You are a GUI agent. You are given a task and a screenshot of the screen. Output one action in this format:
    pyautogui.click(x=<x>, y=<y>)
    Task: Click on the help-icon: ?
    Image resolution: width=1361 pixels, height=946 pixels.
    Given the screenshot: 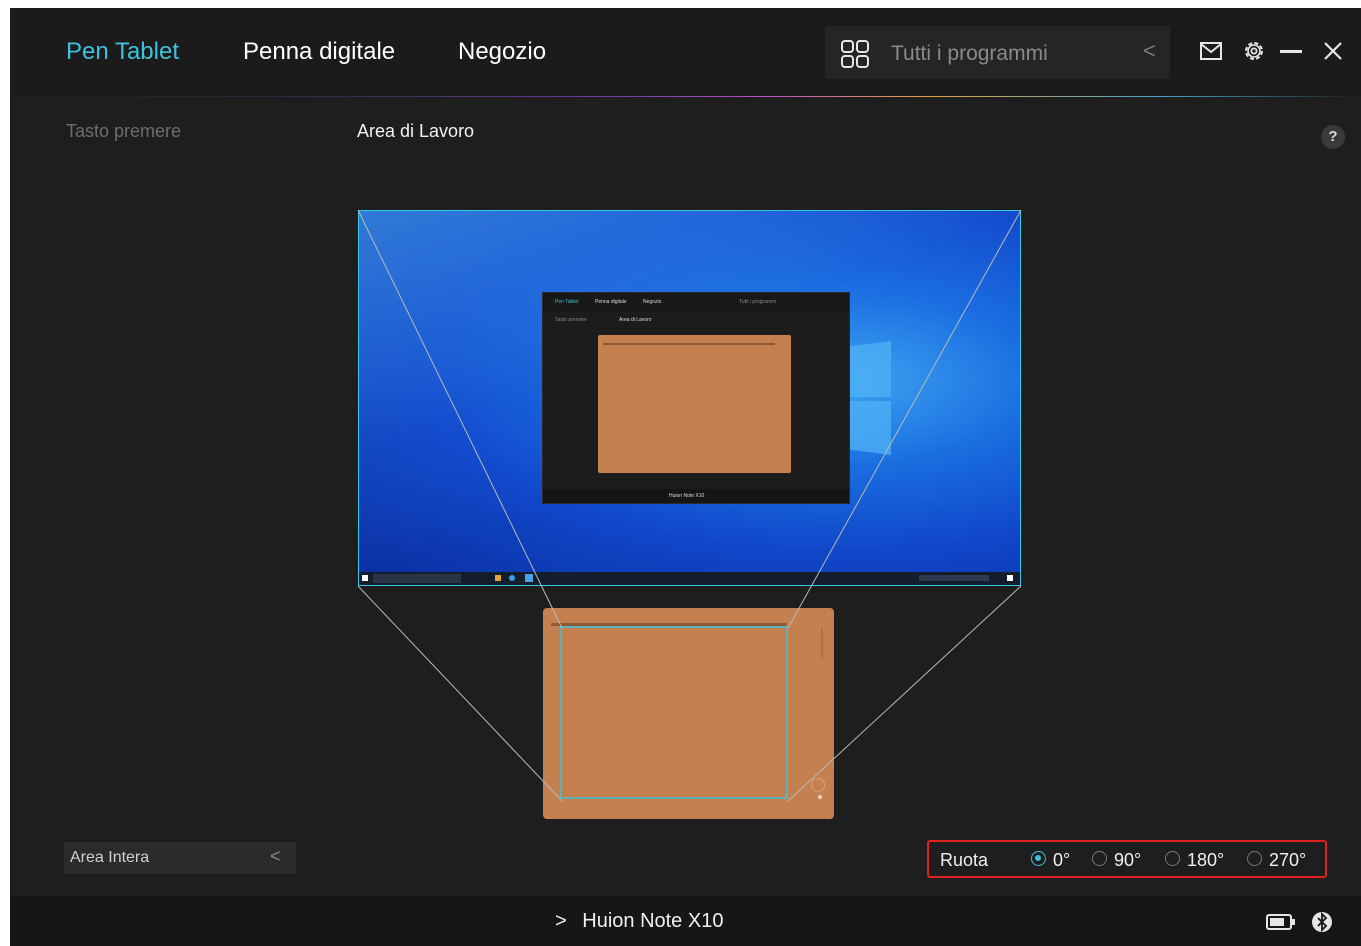 What is the action you would take?
    pyautogui.click(x=1333, y=137)
    